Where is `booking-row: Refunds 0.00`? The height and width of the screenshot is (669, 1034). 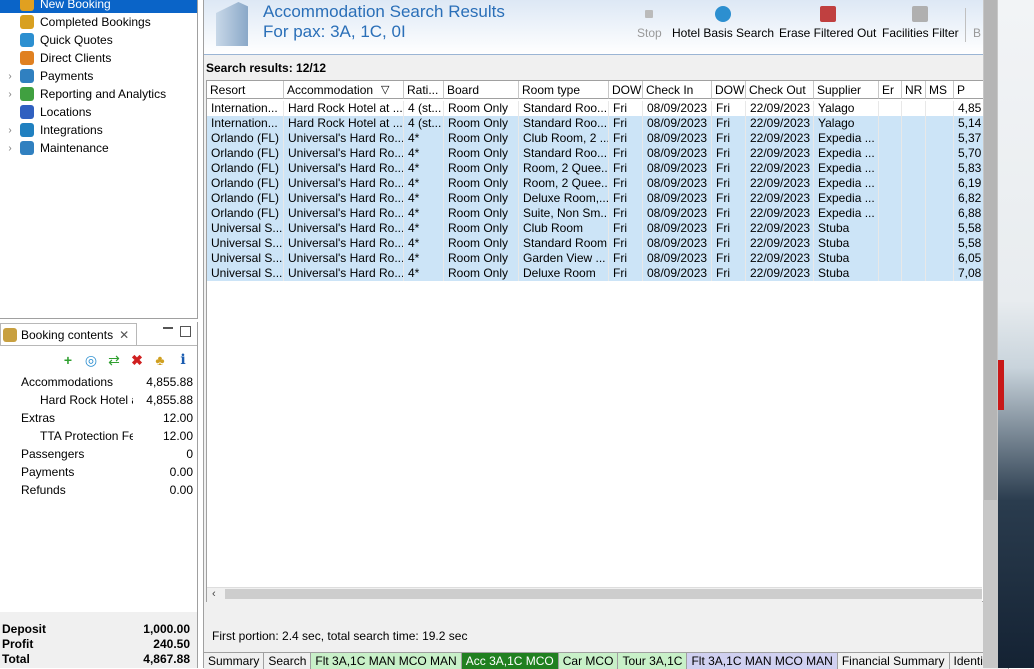 booking-row: Refunds 0.00 is located at coordinates (96, 490).